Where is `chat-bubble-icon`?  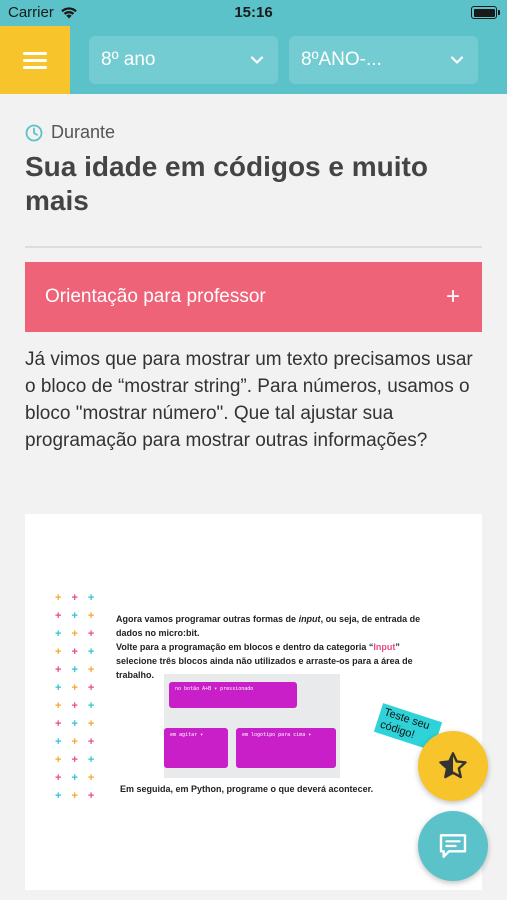
chat-bubble-icon is located at coordinates (453, 846).